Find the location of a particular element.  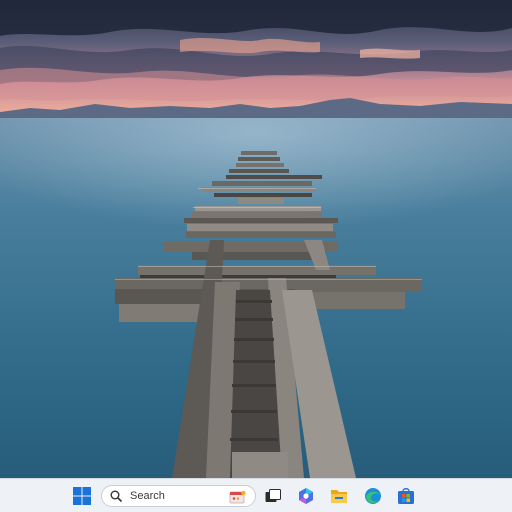

file-explorer-icon is located at coordinates (339, 496).